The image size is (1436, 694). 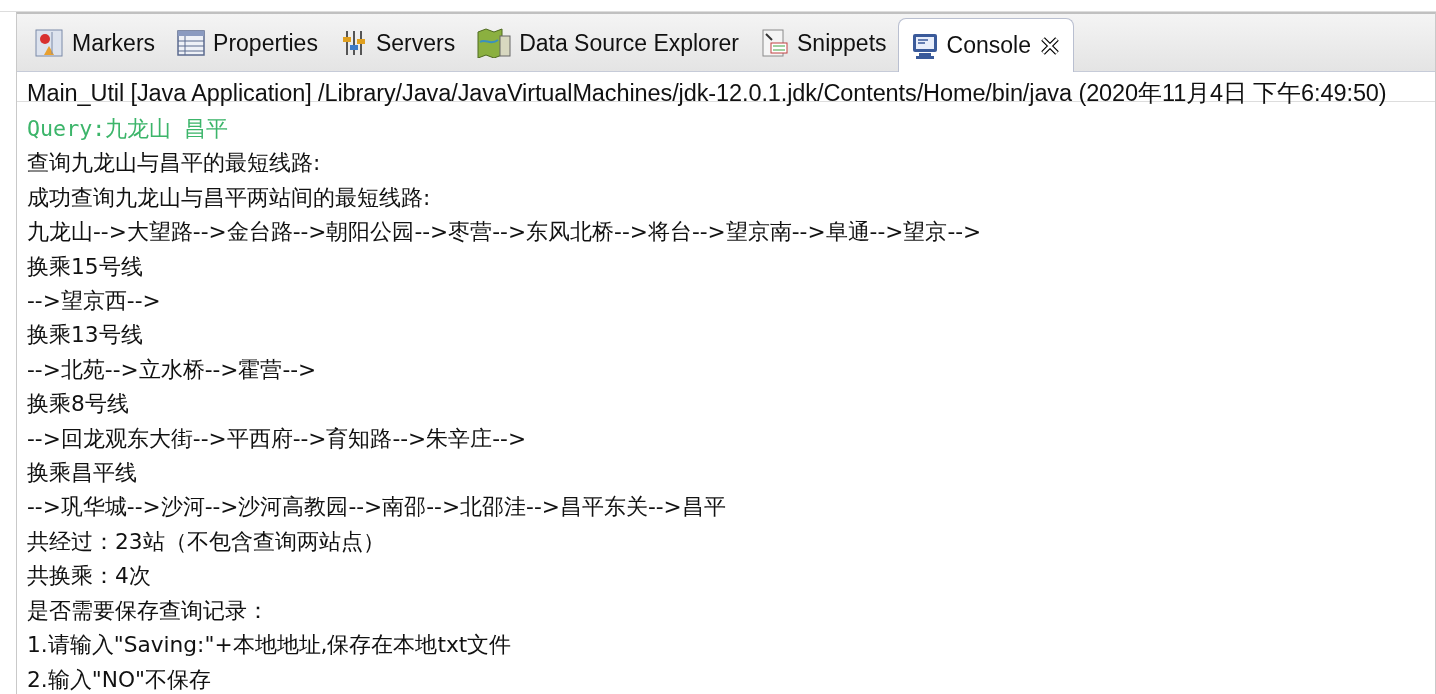 I want to click on view-tab: Data Source Explorer, so click(x=608, y=43).